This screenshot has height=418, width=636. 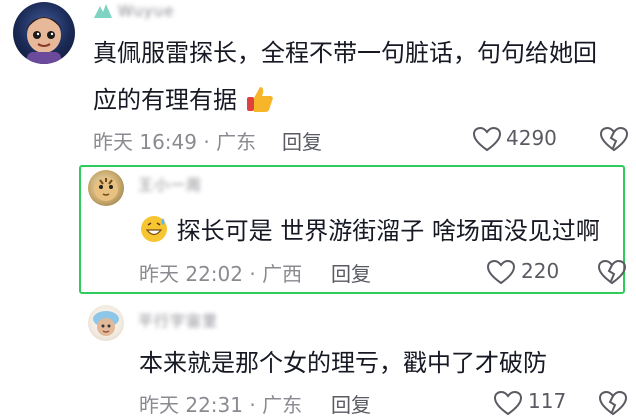 I want to click on comment-text: 真佩服雷探长，全程不带一句脏话，句句给她回, so click(x=345, y=53).